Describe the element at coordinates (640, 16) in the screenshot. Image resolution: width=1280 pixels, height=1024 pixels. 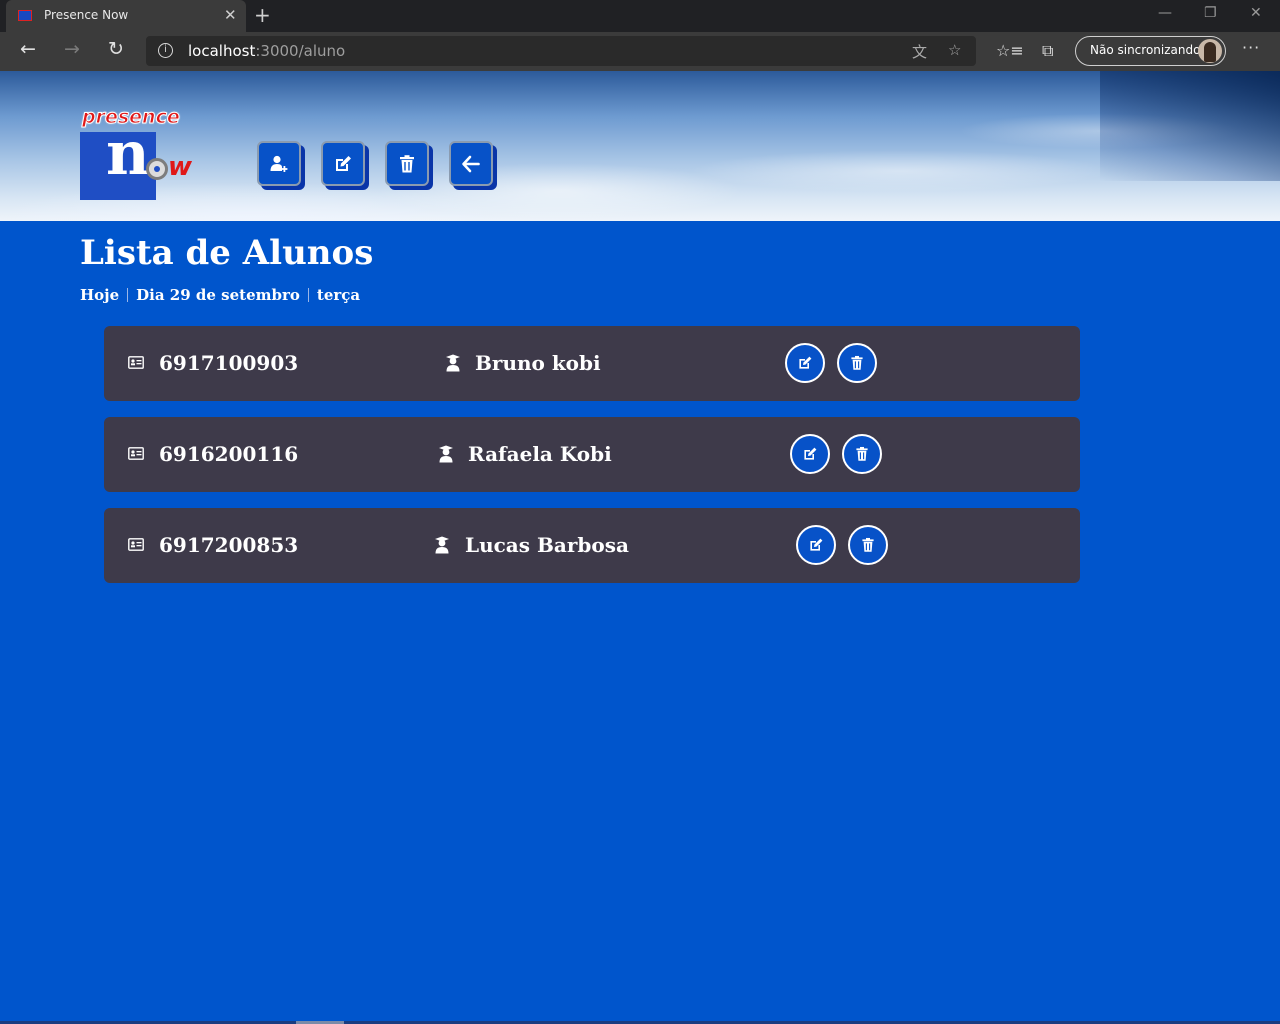
I see `browser-titlebar: Presence Now ✕ + — ❐ ✕` at that location.